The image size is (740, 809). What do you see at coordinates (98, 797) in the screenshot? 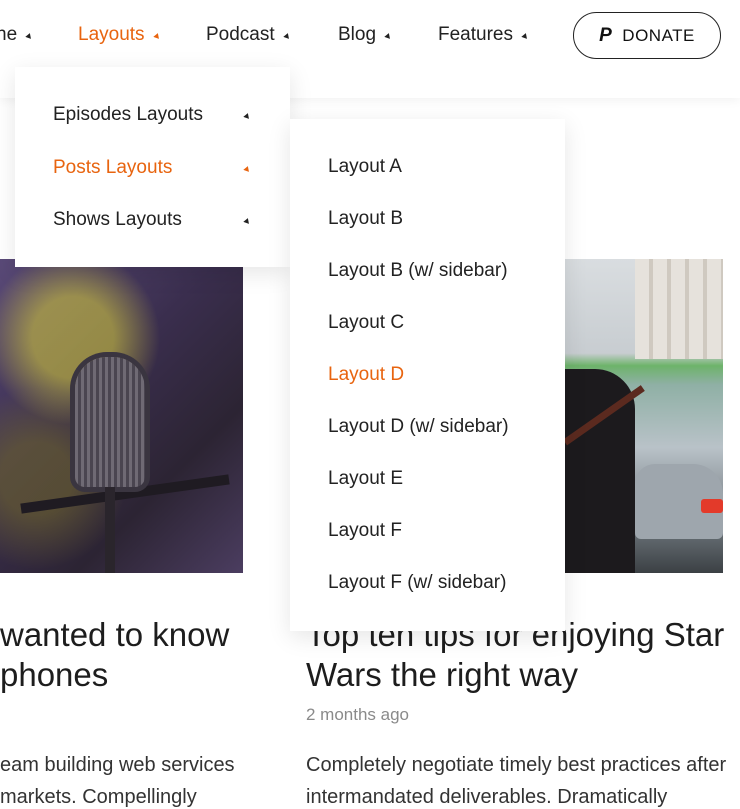
I see `post-excerpt: markets. Compellingly` at bounding box center [98, 797].